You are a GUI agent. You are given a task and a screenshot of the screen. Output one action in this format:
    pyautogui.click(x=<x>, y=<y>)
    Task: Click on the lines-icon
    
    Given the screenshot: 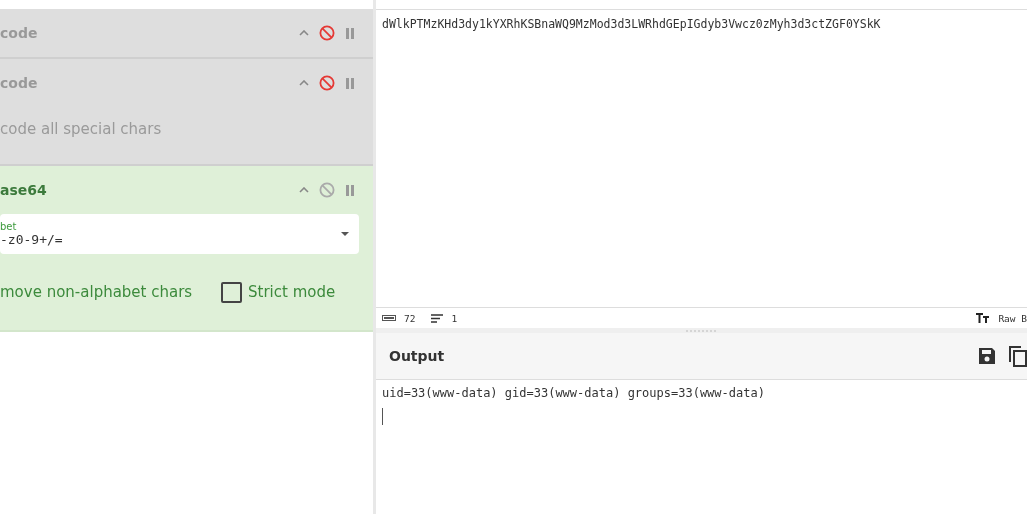 What is the action you would take?
    pyautogui.click(x=437, y=318)
    